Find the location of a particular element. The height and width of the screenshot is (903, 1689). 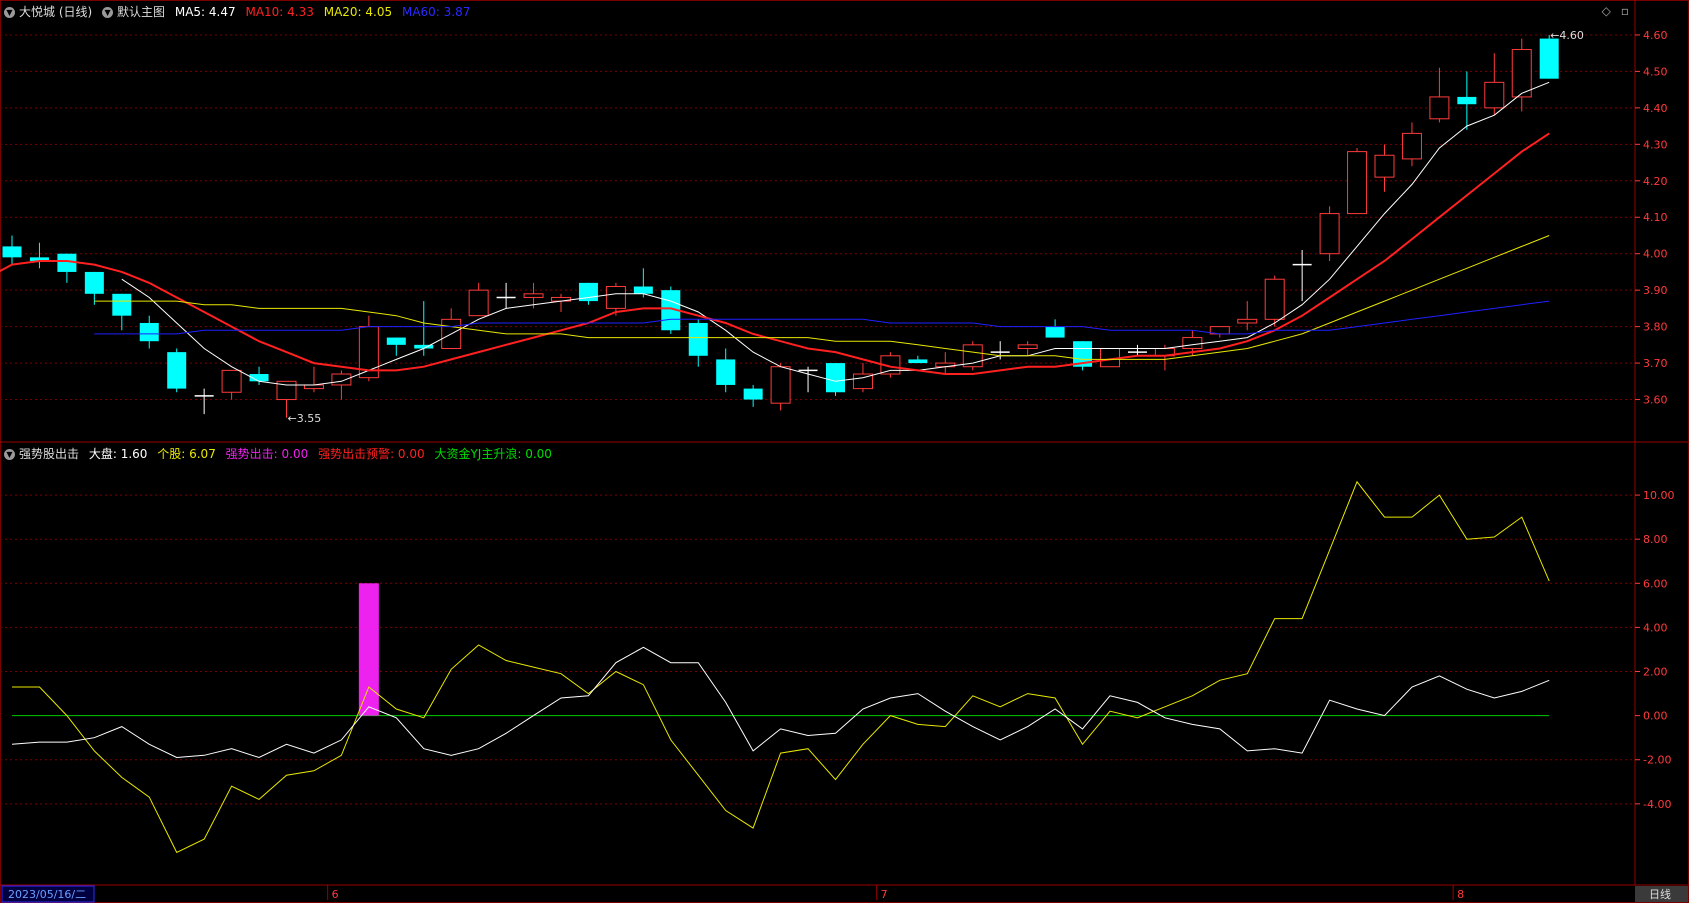

indicator-menu-icon: ▼ is located at coordinates (9, 454).